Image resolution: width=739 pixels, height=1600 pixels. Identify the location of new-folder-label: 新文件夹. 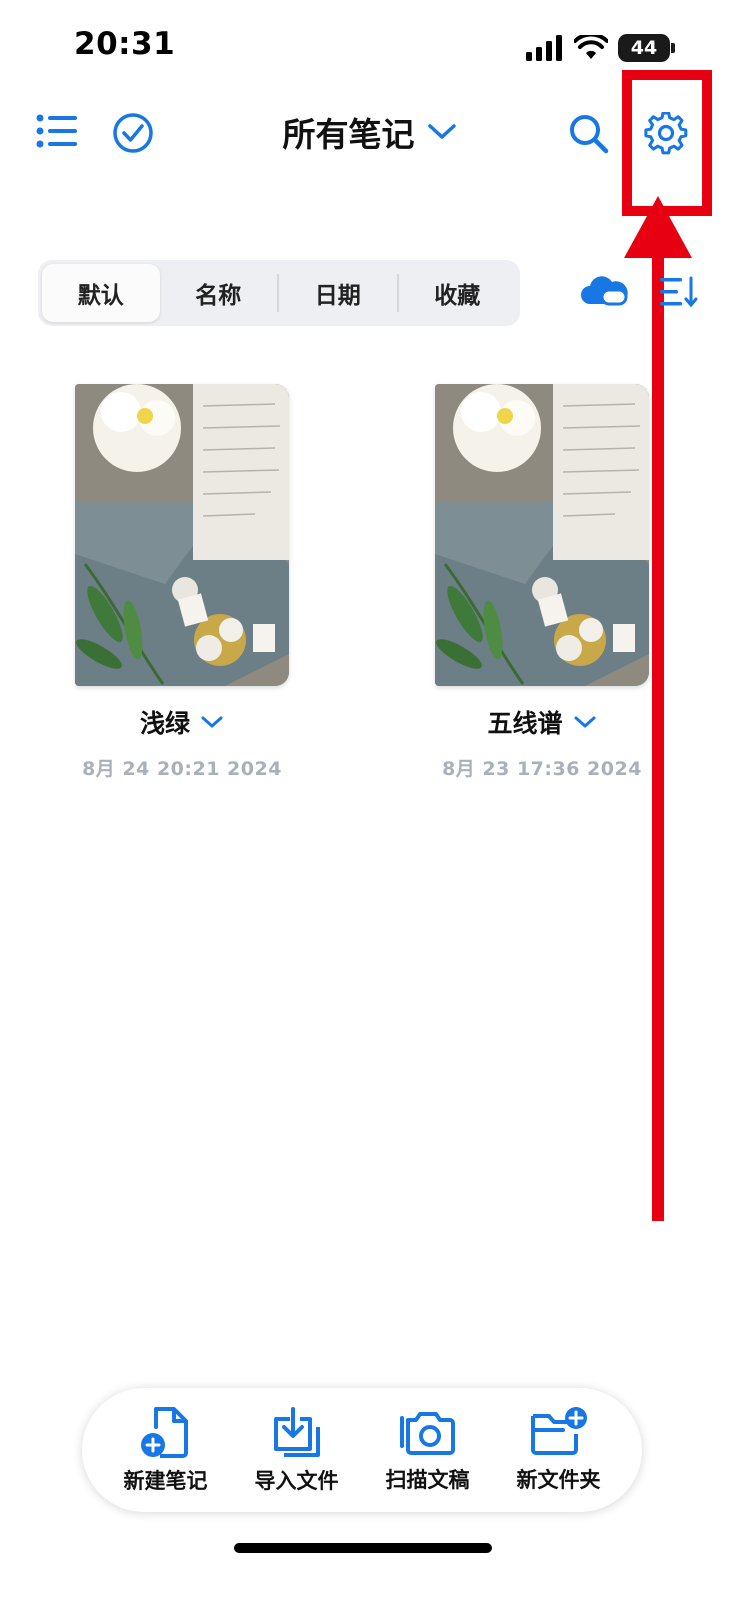
(558, 1480).